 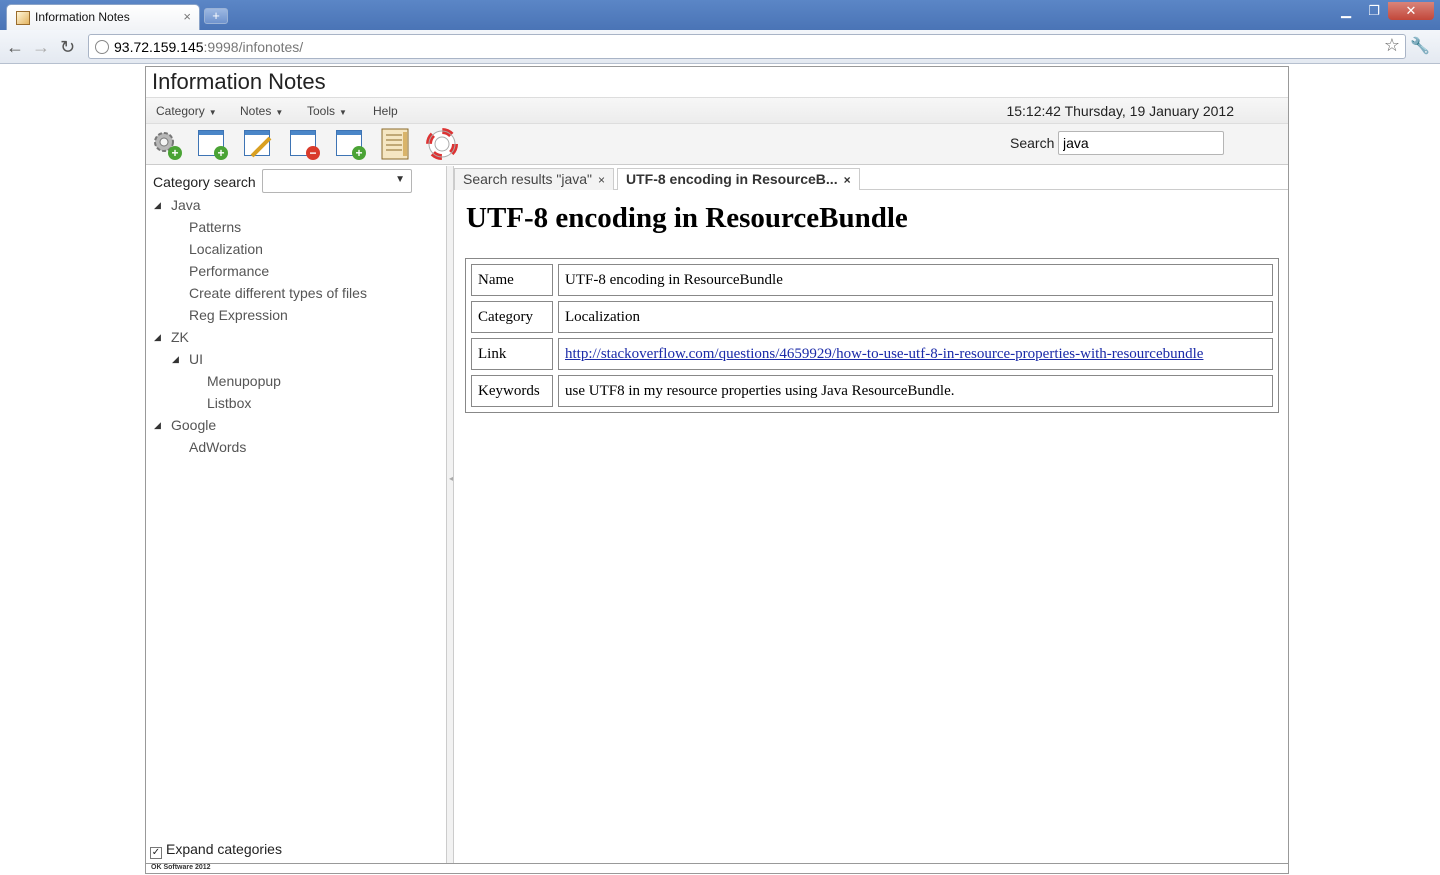 What do you see at coordinates (209, 47) in the screenshot?
I see `url-text: 93.72.159.145:9998/infonotes/` at bounding box center [209, 47].